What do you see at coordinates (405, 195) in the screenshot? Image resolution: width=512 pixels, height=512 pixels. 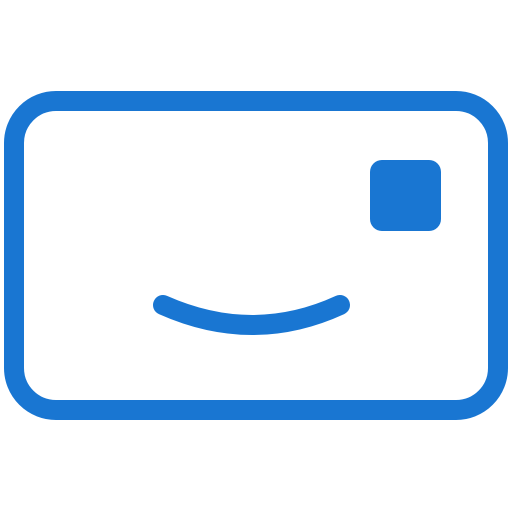 I see `stamp-square` at bounding box center [405, 195].